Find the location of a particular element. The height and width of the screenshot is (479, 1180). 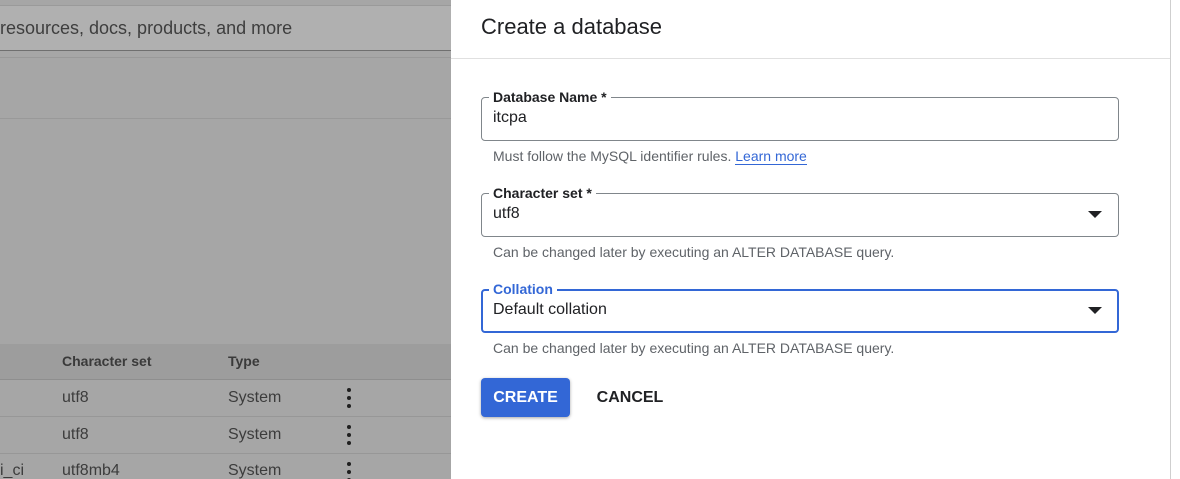

database-name-helper-text: Must follow the MySQL identifier rules. is located at coordinates (612, 156).